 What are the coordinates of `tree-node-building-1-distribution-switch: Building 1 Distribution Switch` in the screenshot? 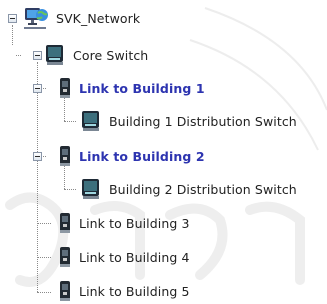 It's located at (188, 121).